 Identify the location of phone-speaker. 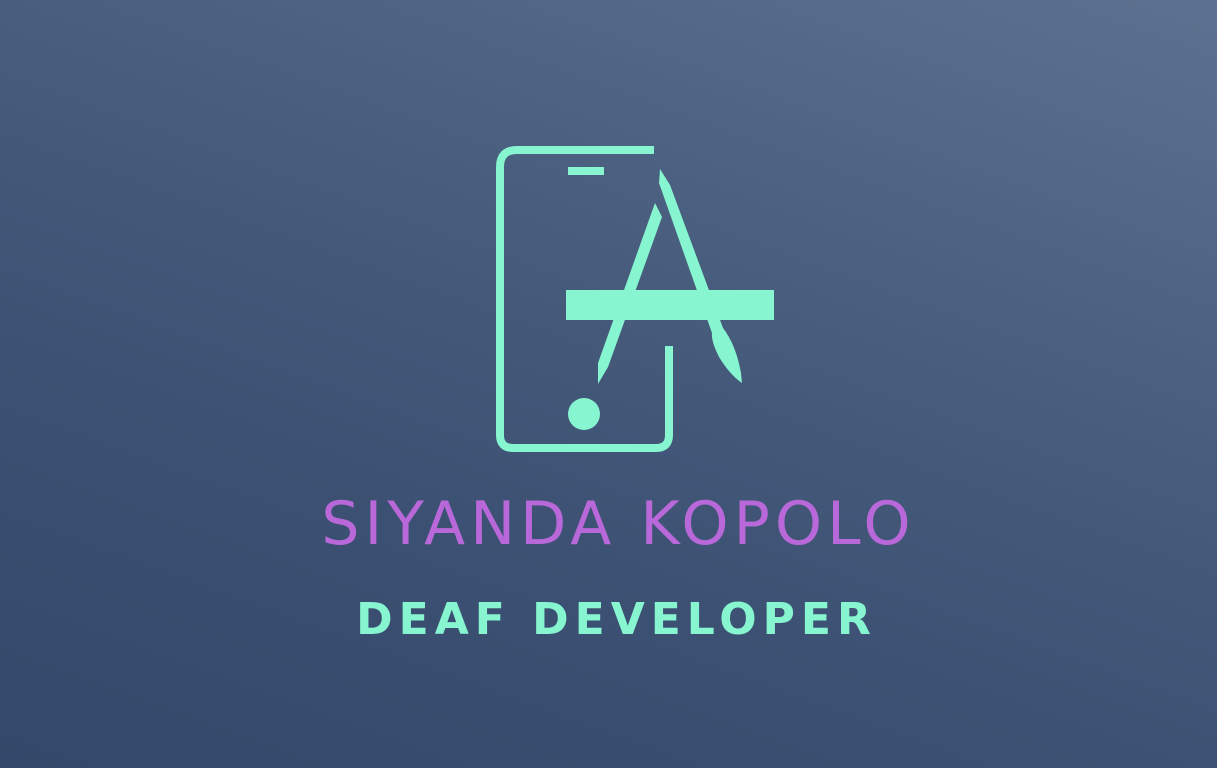
(586, 171).